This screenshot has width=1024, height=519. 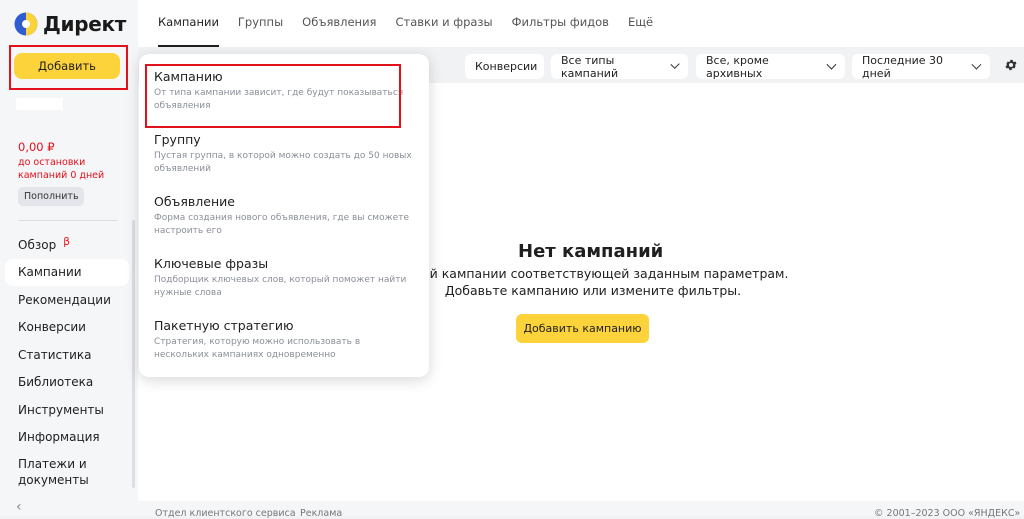 What do you see at coordinates (590, 66) in the screenshot?
I see `filter-label: Все типы кампаний` at bounding box center [590, 66].